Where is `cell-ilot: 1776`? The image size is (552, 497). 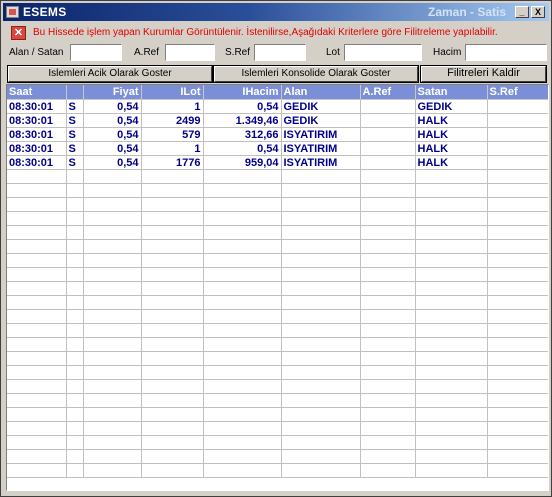
cell-ilot: 1776 is located at coordinates (172, 162).